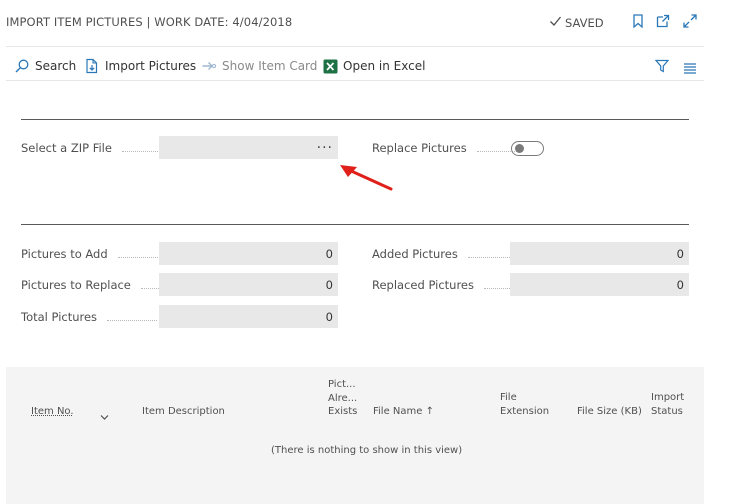  What do you see at coordinates (52, 412) in the screenshot?
I see `column-header-item-no: Item No.` at bounding box center [52, 412].